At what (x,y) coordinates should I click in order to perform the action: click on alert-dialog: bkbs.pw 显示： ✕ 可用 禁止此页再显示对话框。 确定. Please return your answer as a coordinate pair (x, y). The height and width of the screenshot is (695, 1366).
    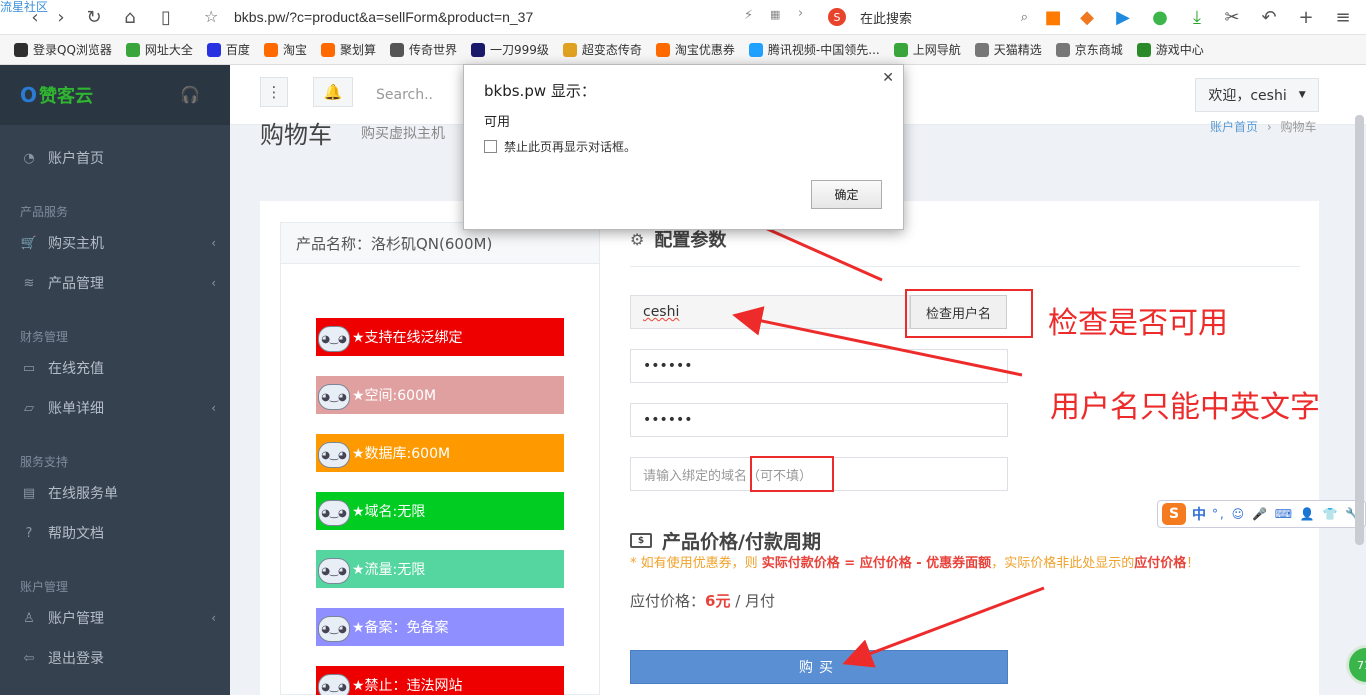
    Looking at the image, I should click on (683, 147).